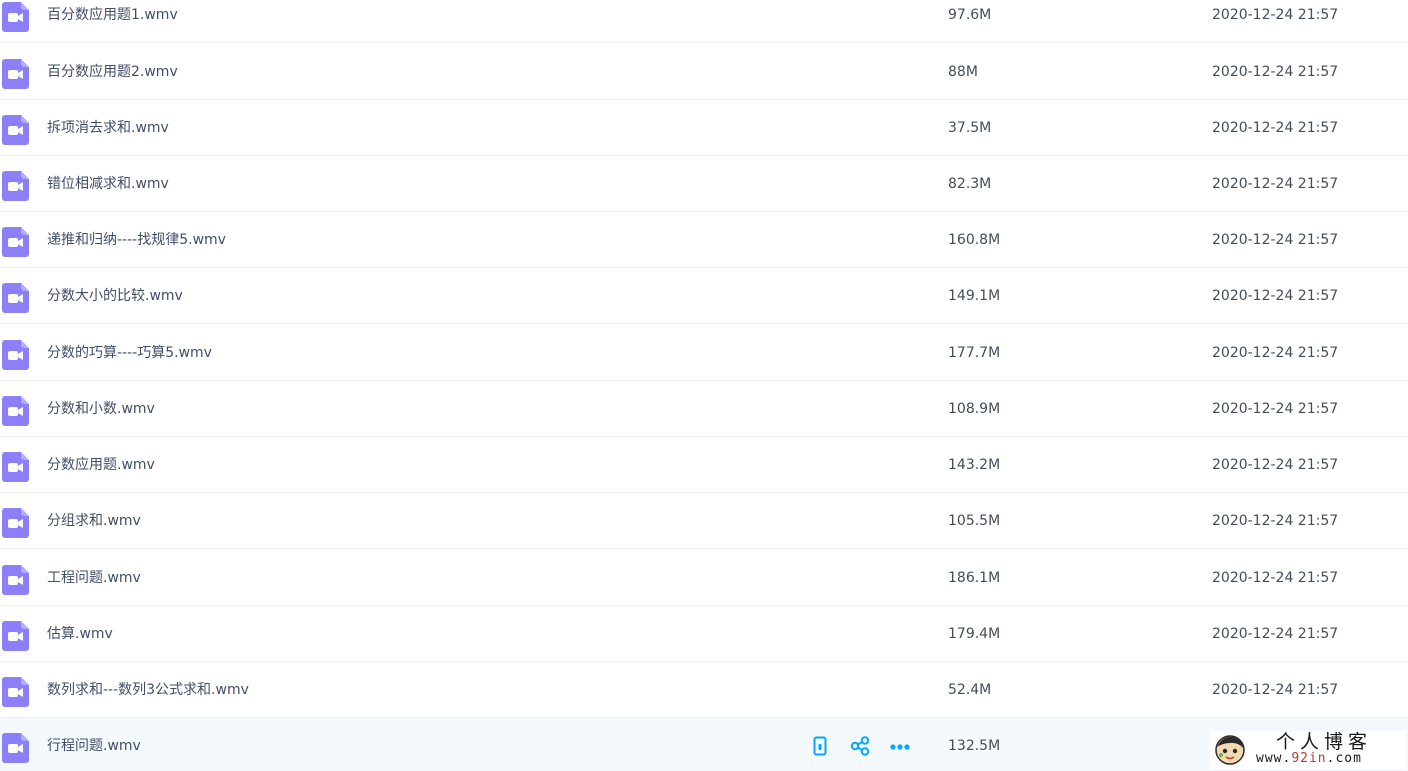  I want to click on file-row: 错位相减求和.wmv 82.3M 2020-12-24 21:57, so click(704, 184).